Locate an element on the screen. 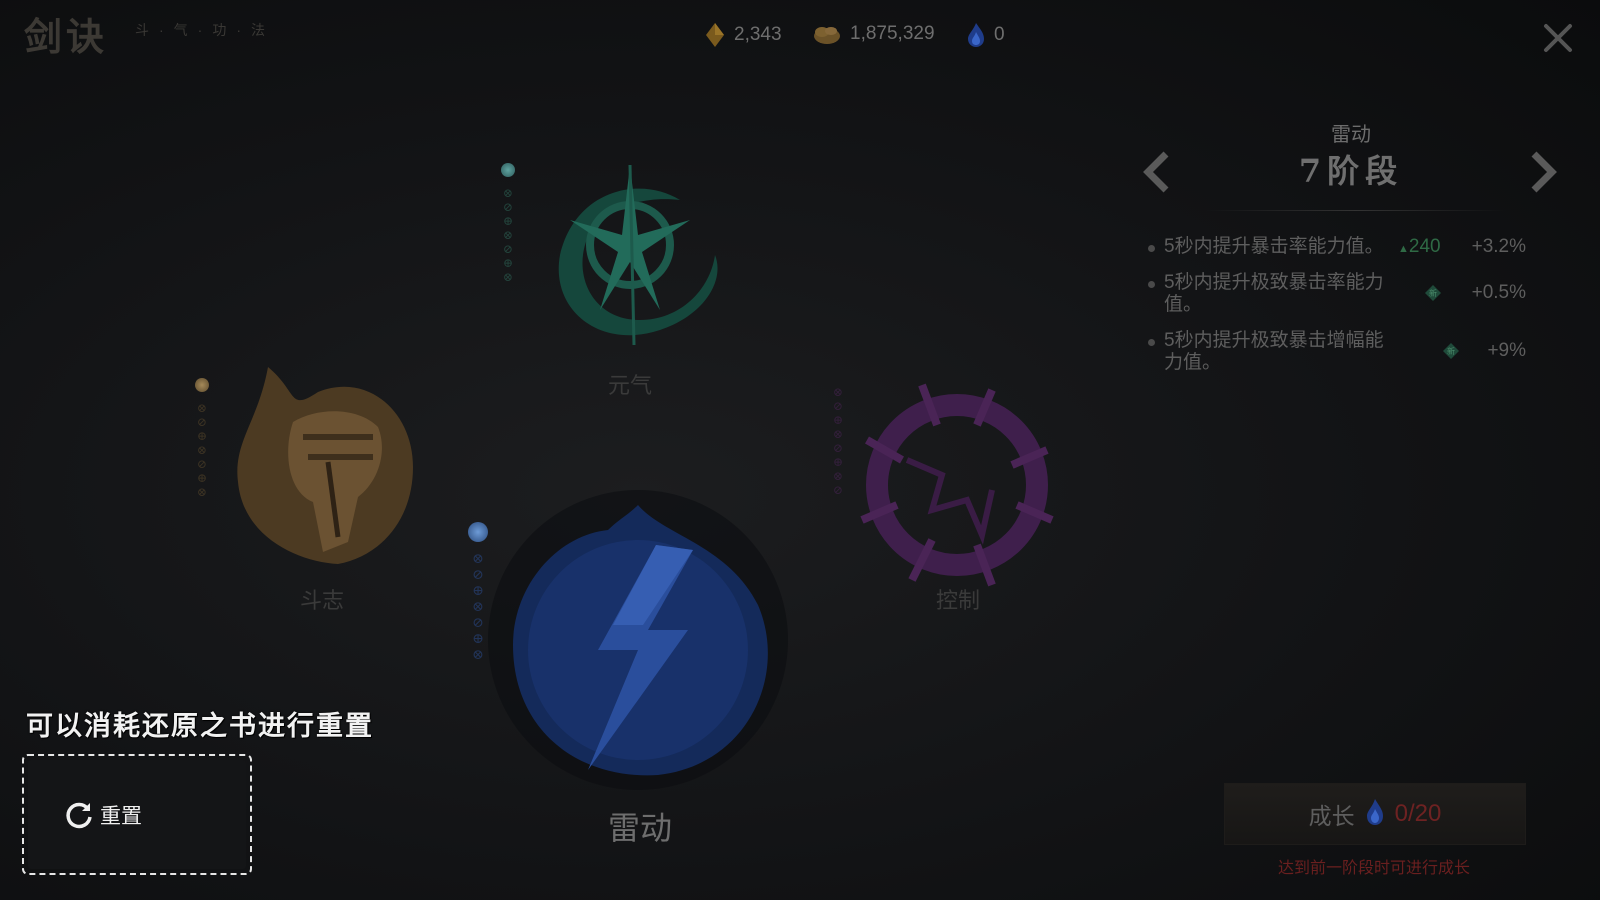  prev-stage-button is located at coordinates (1158, 172).